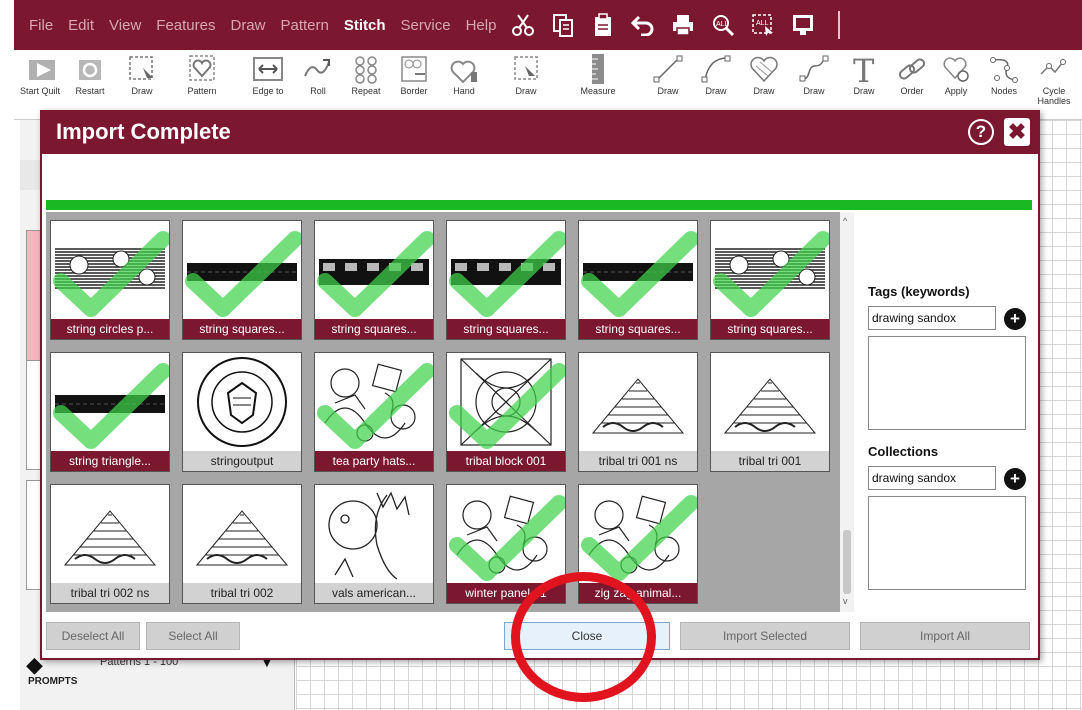 The image size is (1082, 710). What do you see at coordinates (81, 25) in the screenshot?
I see `menu-edit: Edit` at bounding box center [81, 25].